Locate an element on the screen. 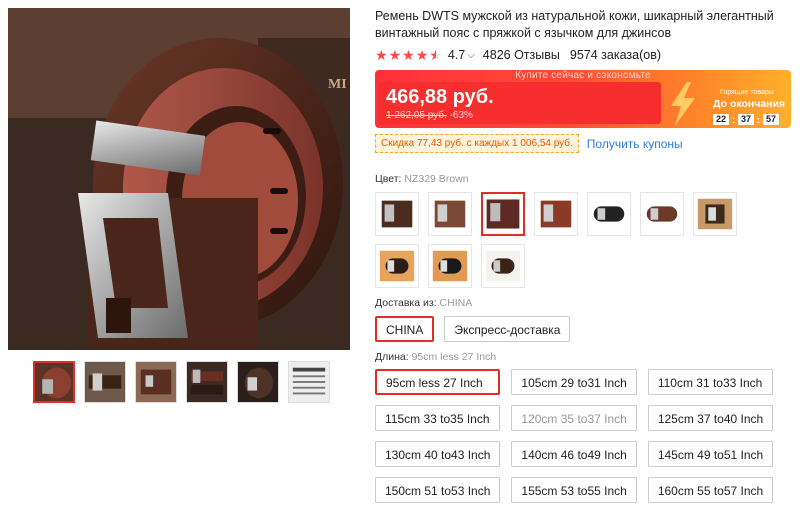 The width and height of the screenshot is (800, 506). old-price-row: 1 262,05 руб. -63% is located at coordinates (429, 115).